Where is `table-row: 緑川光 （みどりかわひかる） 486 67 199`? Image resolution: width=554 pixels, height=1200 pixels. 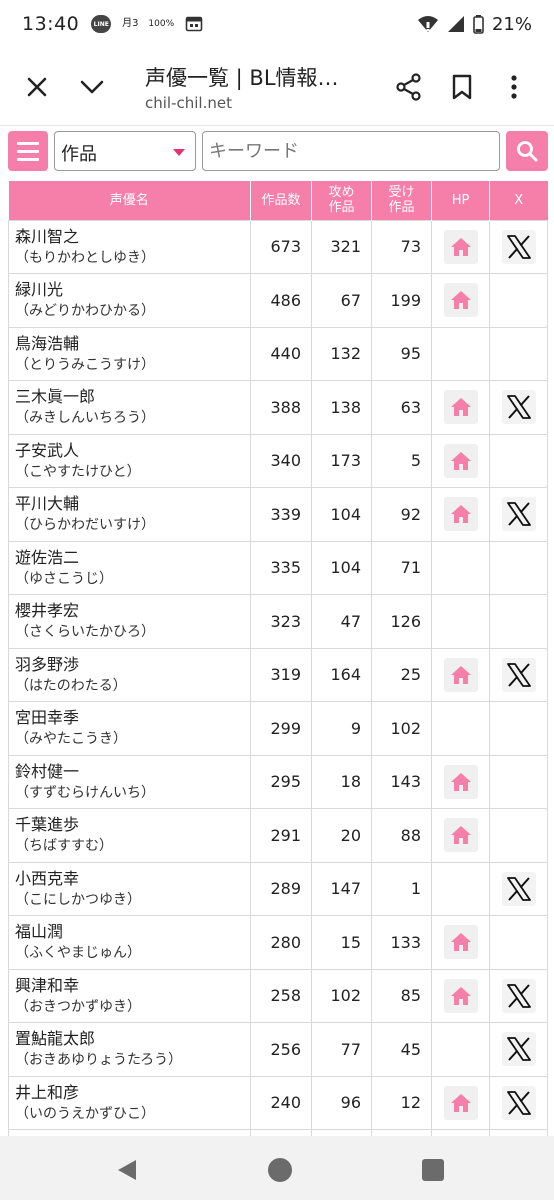
table-row: 緑川光 （みどりかわひかる） 486 67 199 is located at coordinates (278, 300).